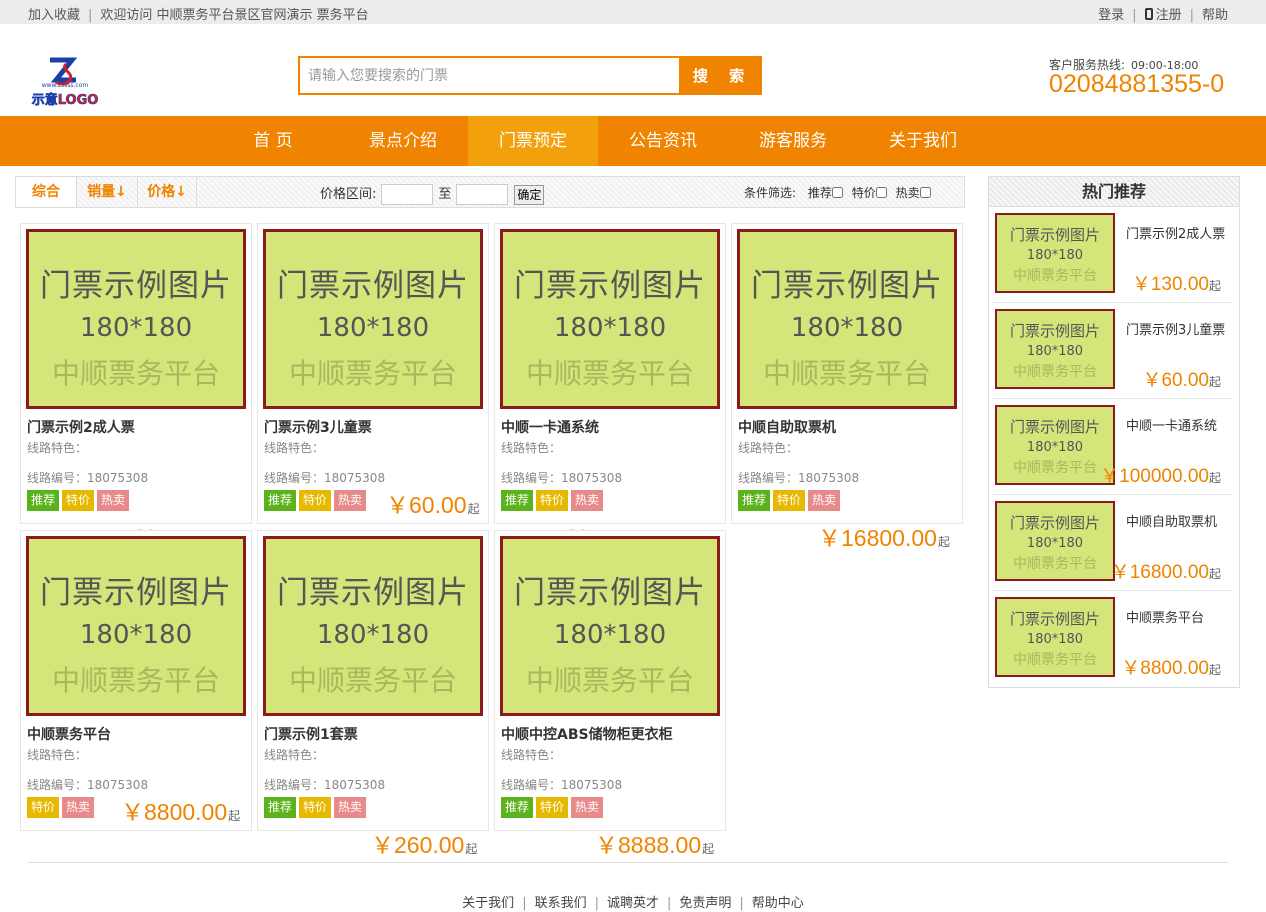 This screenshot has height=912, width=1266. Describe the element at coordinates (234, 15) in the screenshot. I see `welcome-text: 欢迎访问 中顺票务平台景区官网演示 票务平台` at that location.